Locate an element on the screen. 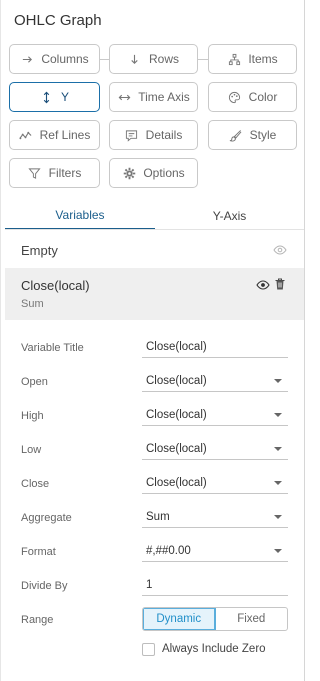 This screenshot has height=681, width=320. divide-by-label: Divide By is located at coordinates (44, 586).